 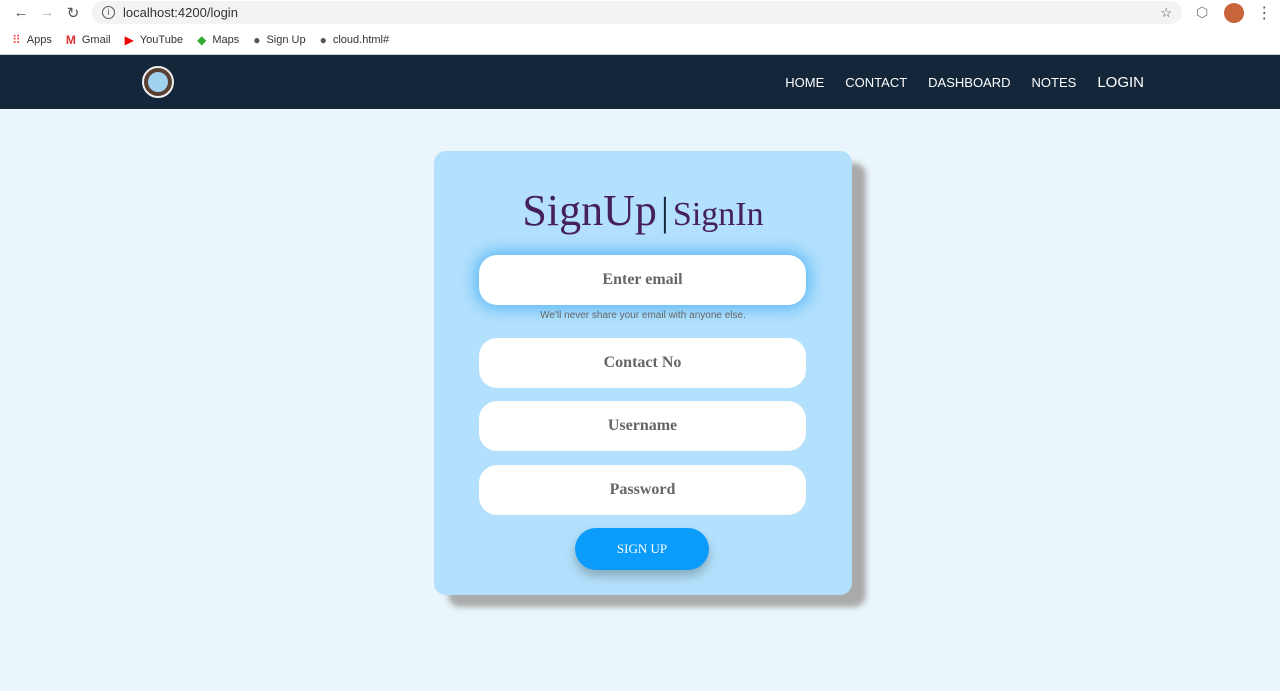 I want to click on bookmark-label: Sign Up, so click(x=286, y=39).